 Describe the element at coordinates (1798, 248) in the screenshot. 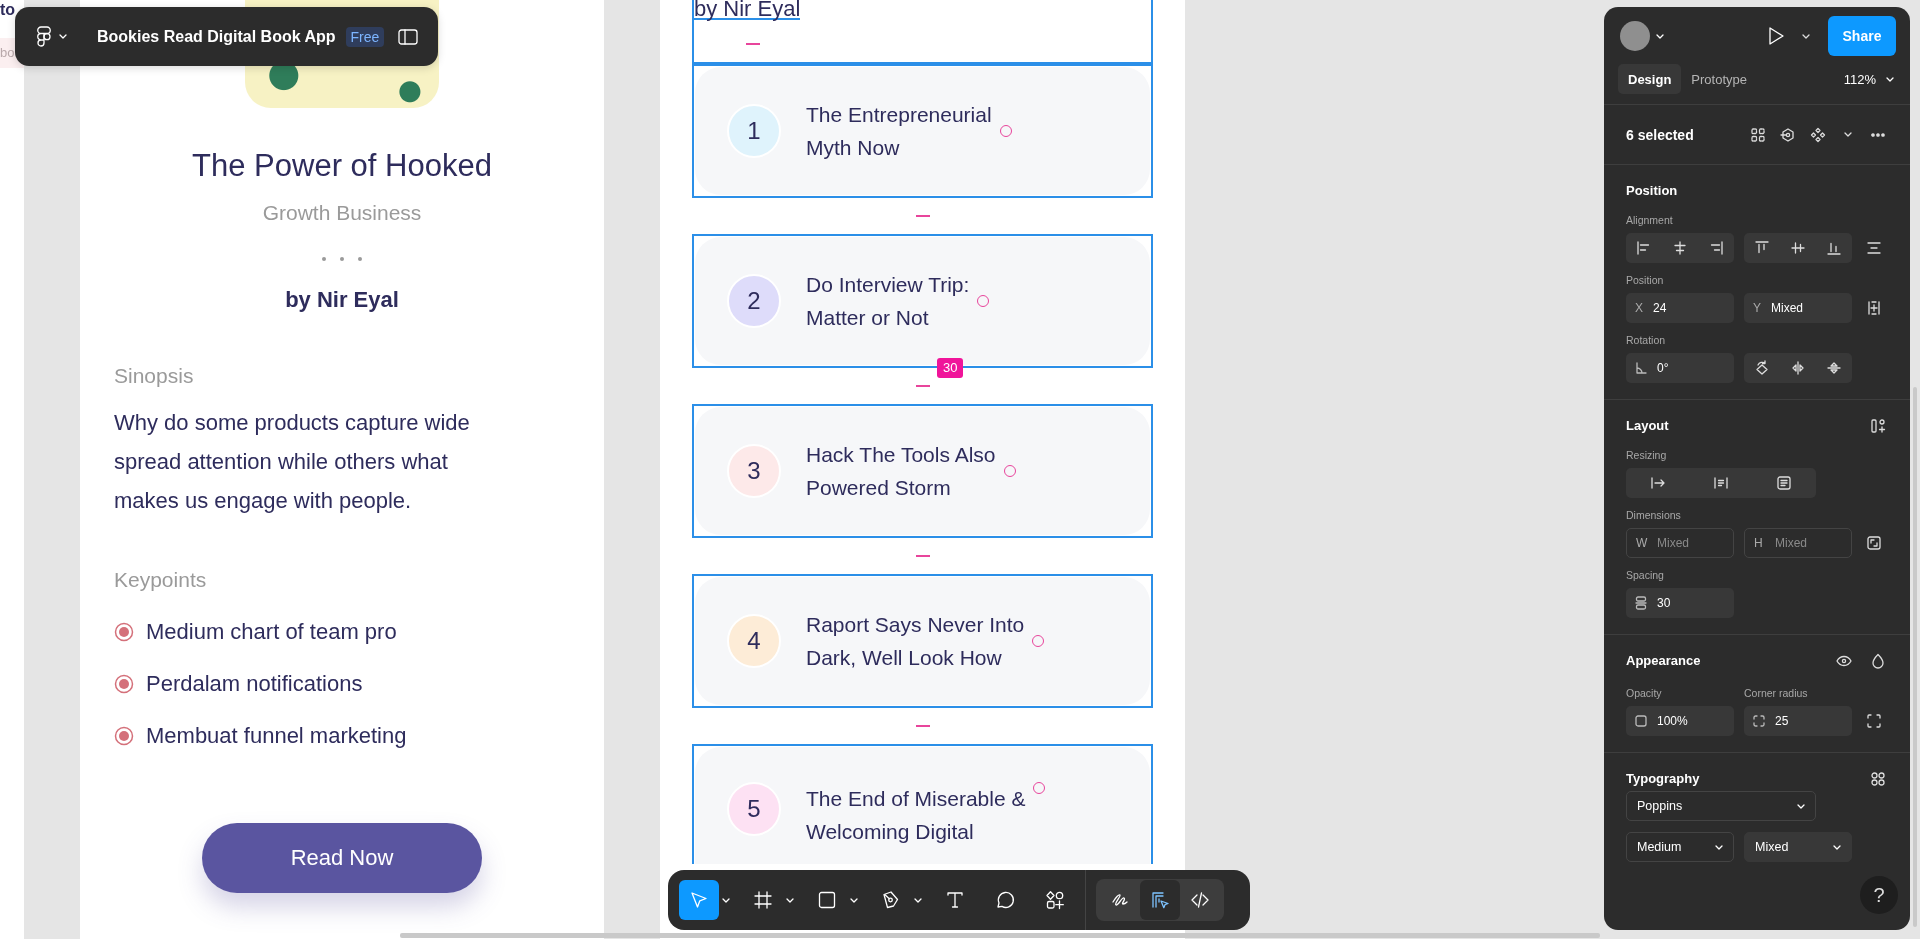

I see `align-middle-icon` at that location.